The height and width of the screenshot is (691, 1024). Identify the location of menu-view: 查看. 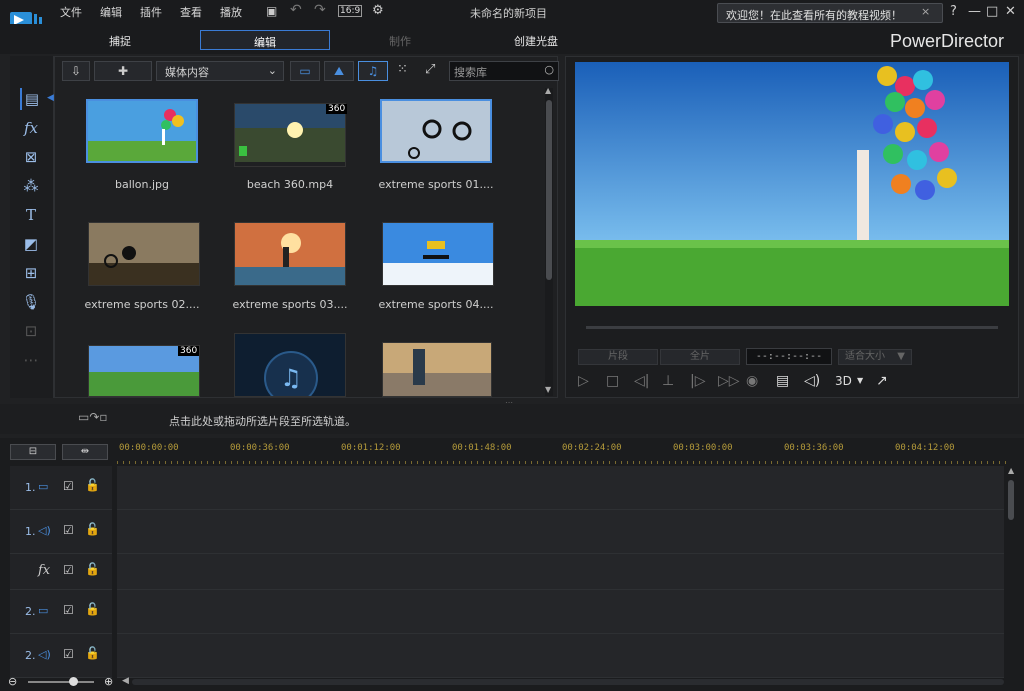
(191, 12).